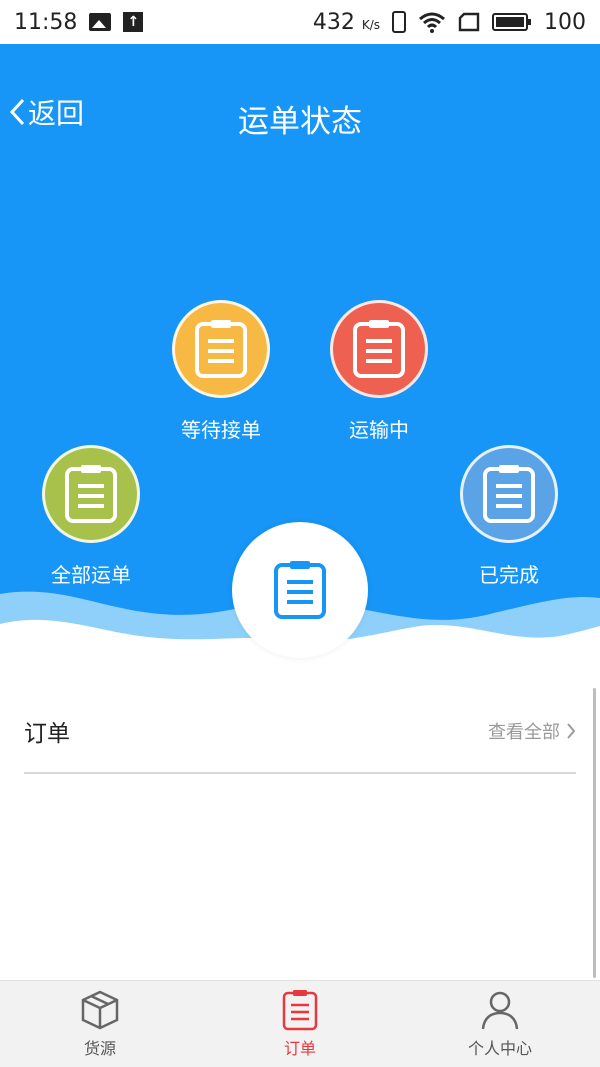 This screenshot has width=600, height=1067. What do you see at coordinates (379, 430) in the screenshot?
I see `status-in-transit-label: 运输中` at bounding box center [379, 430].